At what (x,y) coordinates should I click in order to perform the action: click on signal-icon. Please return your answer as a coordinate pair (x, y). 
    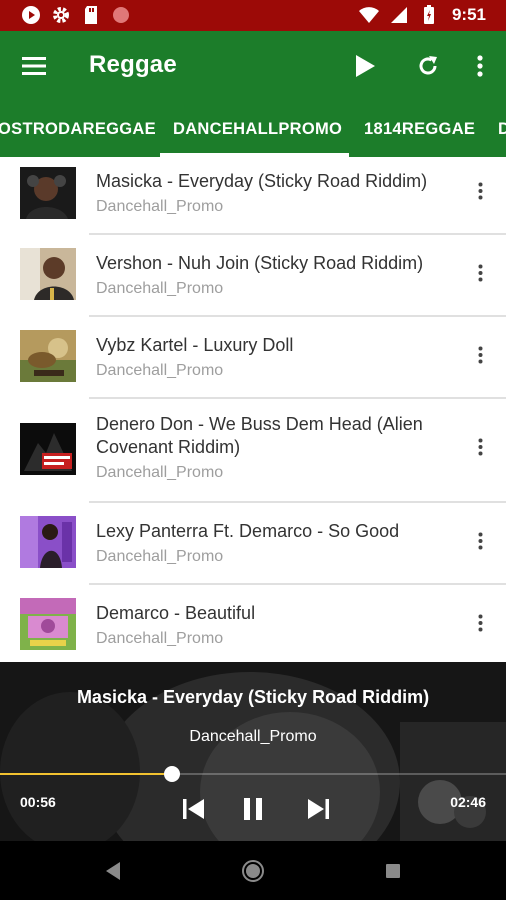
    Looking at the image, I should click on (399, 15).